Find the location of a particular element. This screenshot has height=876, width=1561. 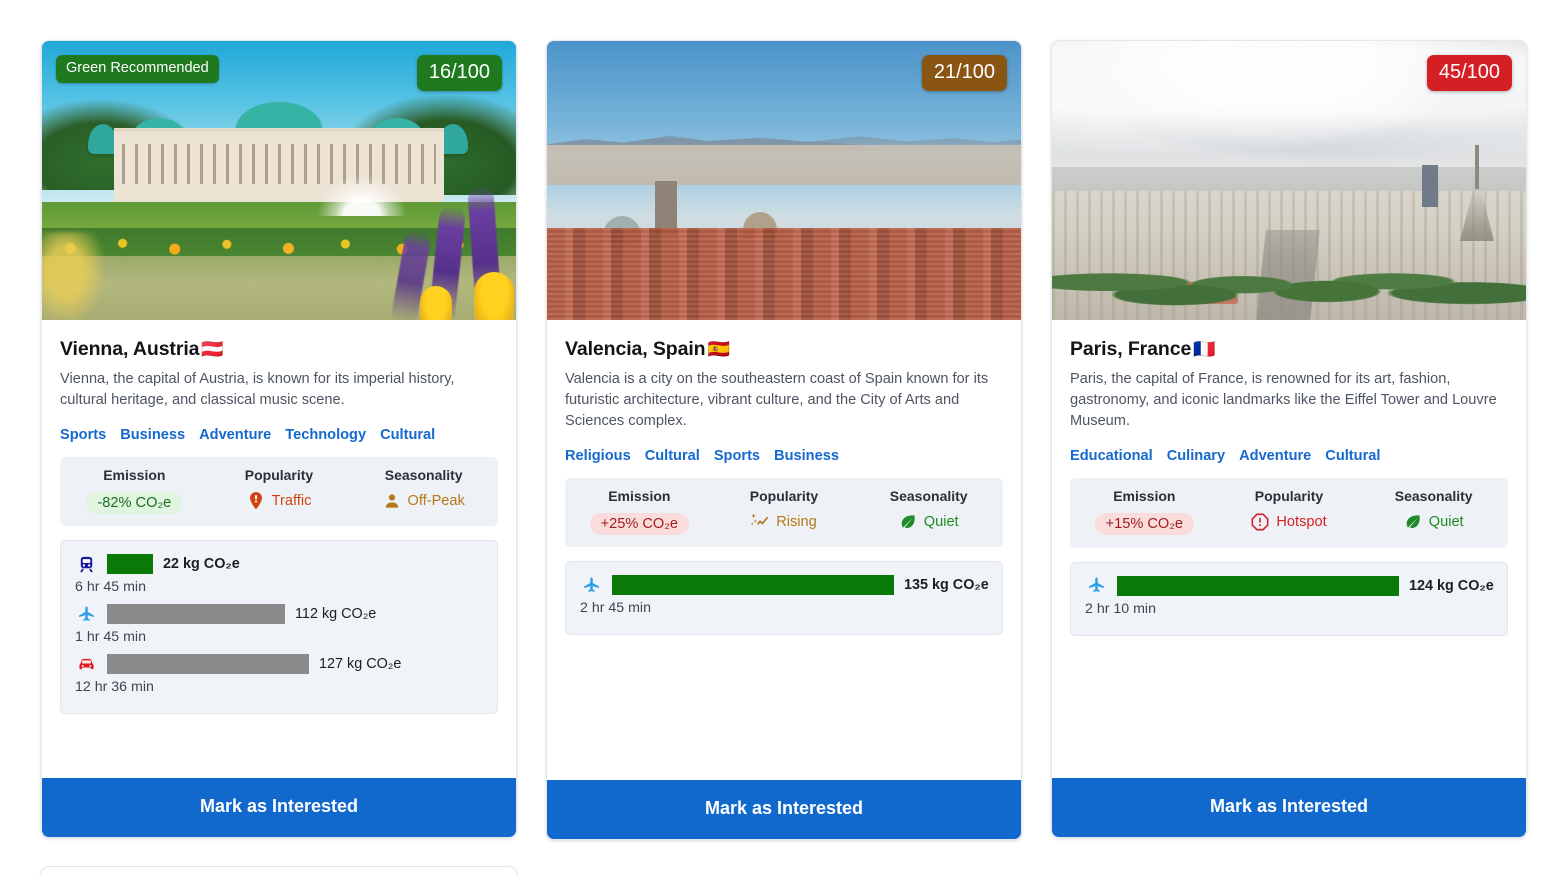

stat-seasonality: Seasonality Off-Peak is located at coordinates (423, 491).